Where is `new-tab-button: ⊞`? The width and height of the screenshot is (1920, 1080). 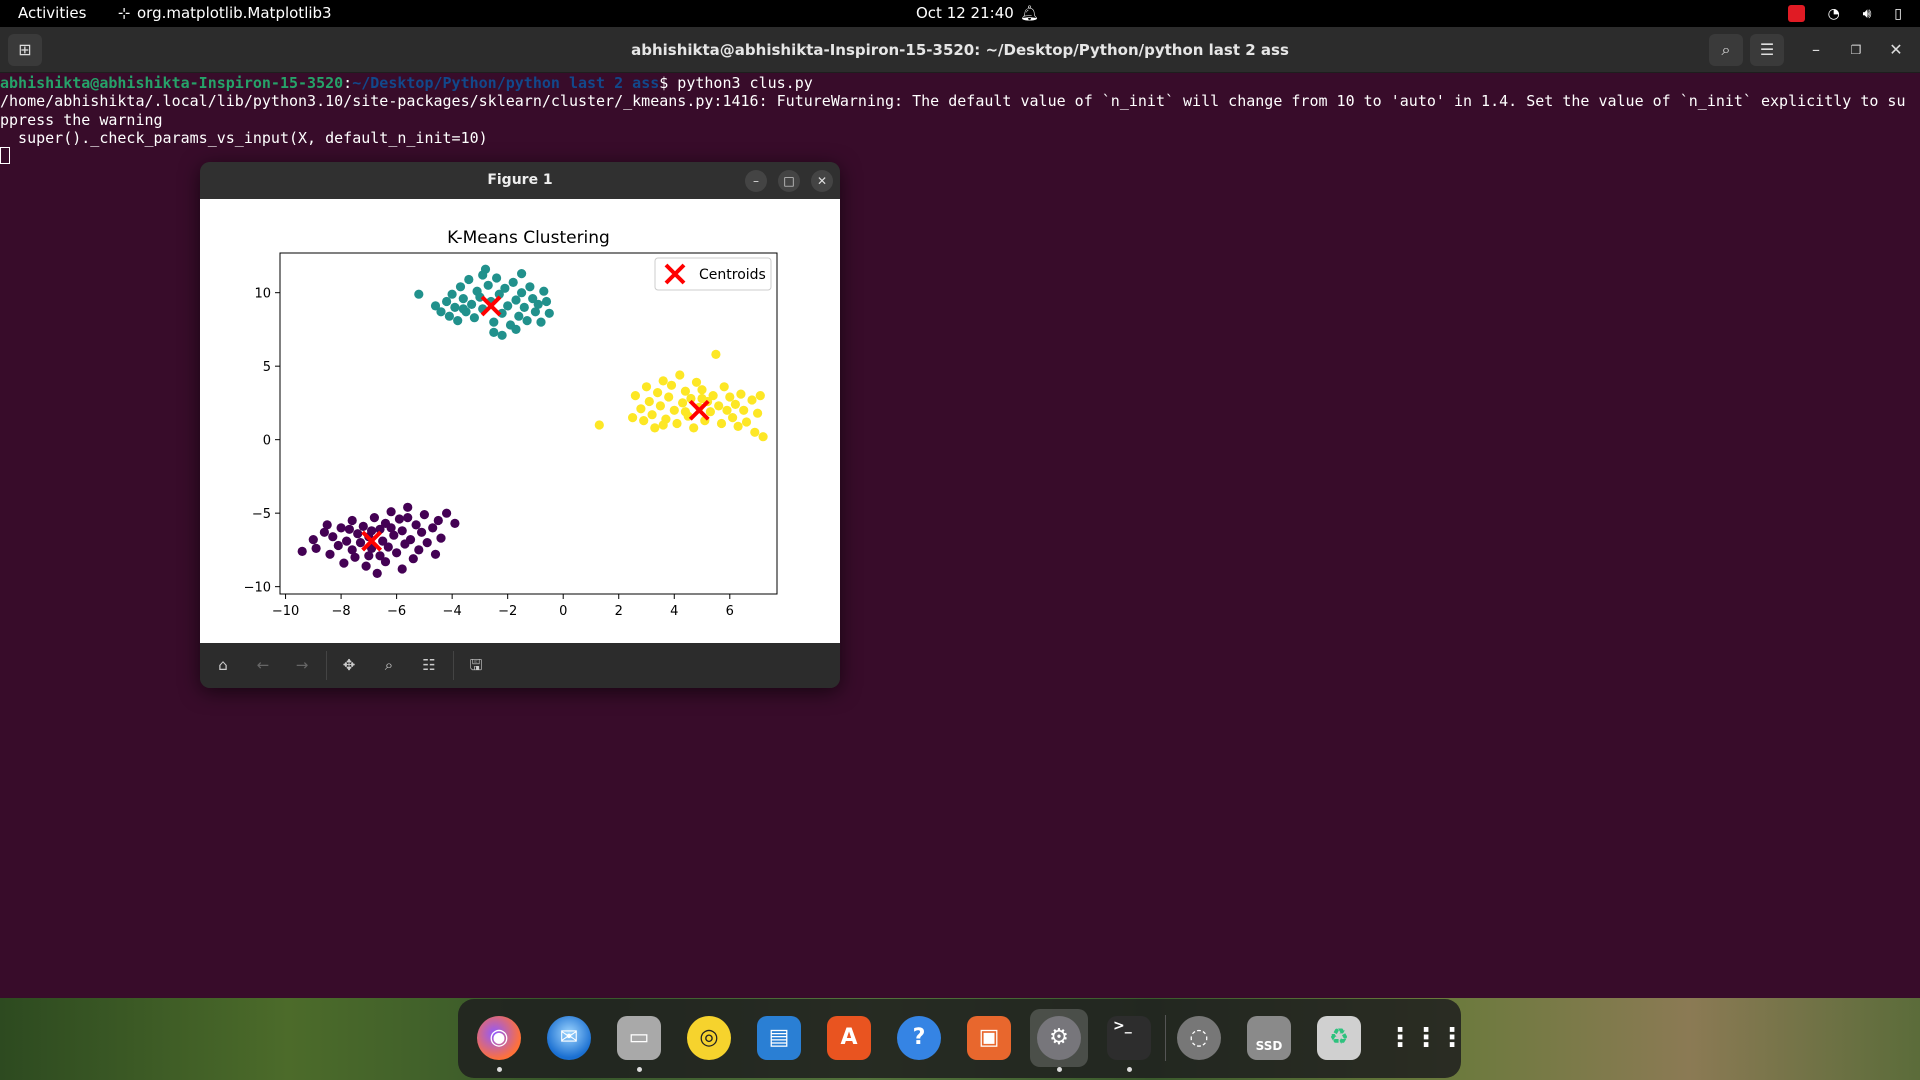 new-tab-button: ⊞ is located at coordinates (25, 50).